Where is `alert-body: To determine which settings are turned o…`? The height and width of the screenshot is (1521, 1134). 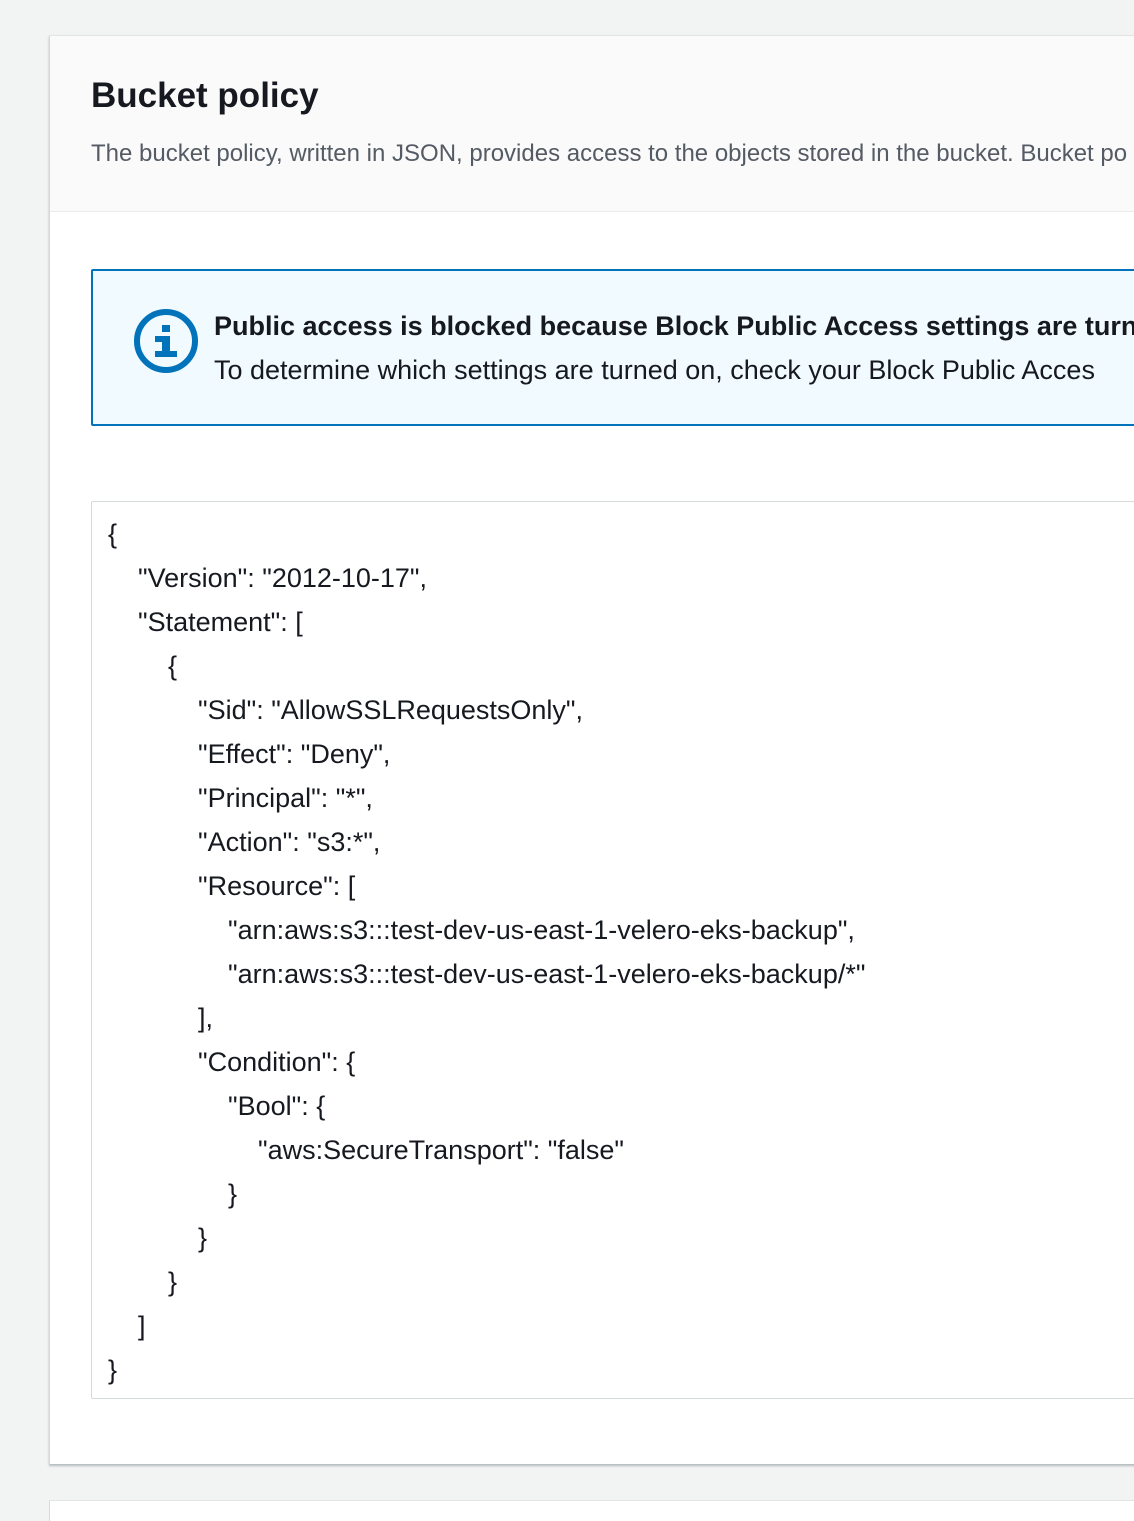
alert-body: To determine which settings are turned o… is located at coordinates (654, 370).